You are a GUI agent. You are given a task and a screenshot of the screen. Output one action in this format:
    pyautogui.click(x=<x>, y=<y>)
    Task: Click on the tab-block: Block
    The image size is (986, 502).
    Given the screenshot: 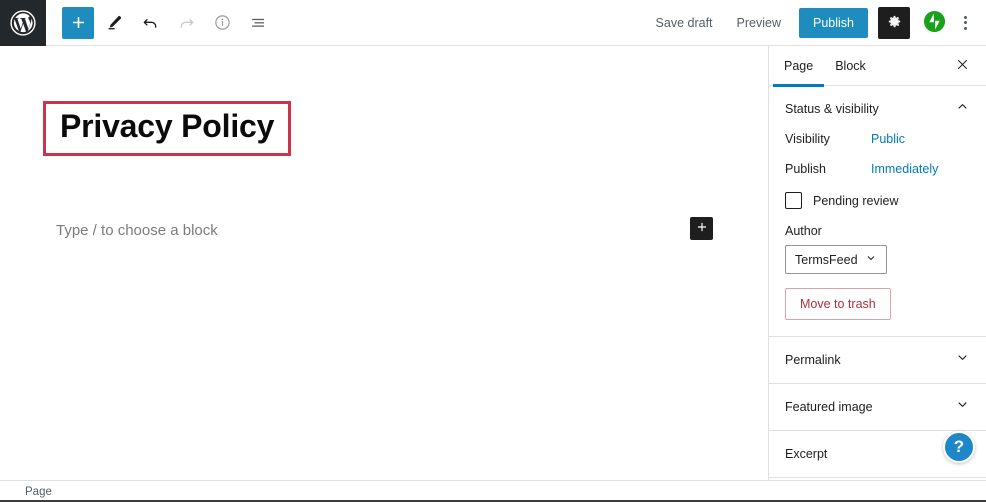 What is the action you would take?
    pyautogui.click(x=850, y=66)
    